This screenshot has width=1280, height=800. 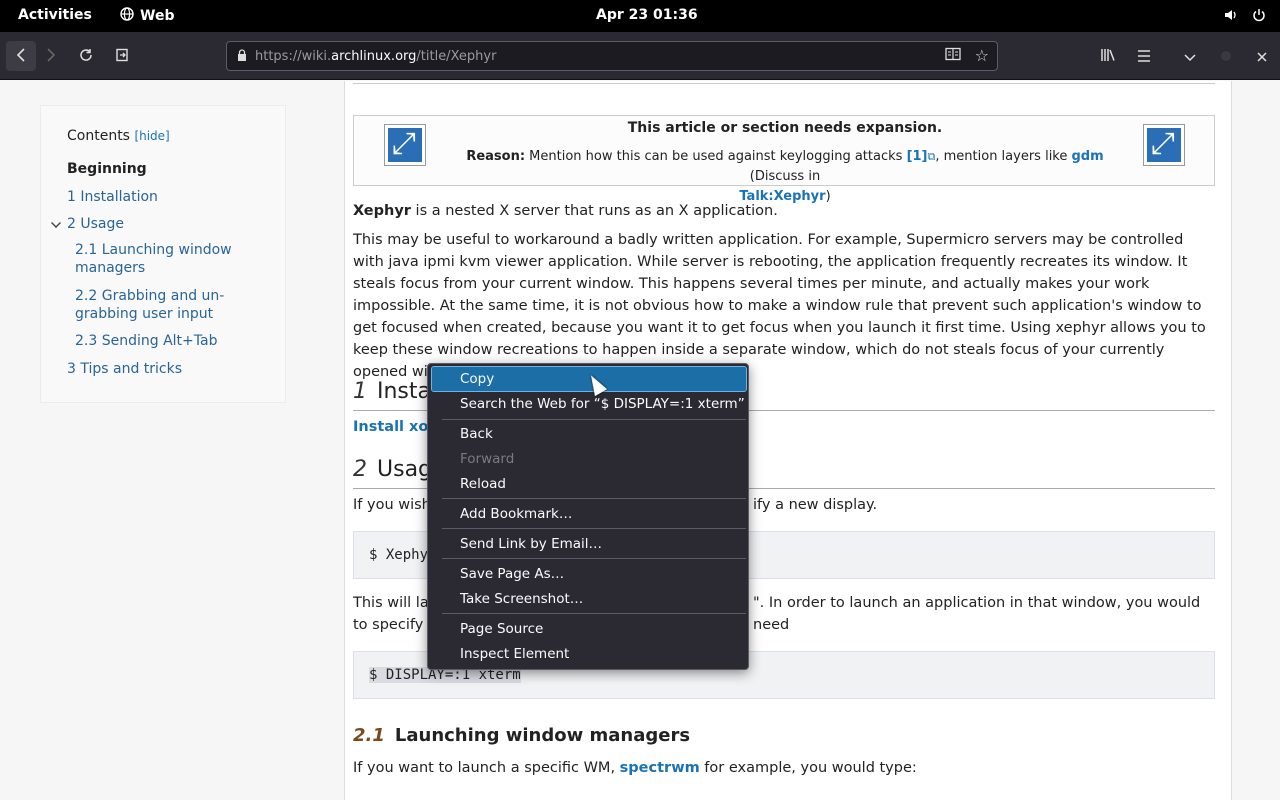 I want to click on toc-item-grabbing-cont: grabbing user input, so click(x=144, y=314).